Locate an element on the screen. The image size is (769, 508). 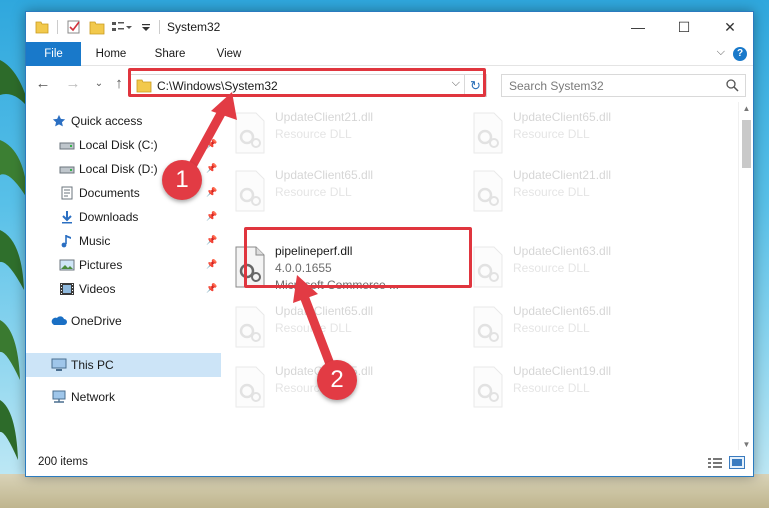
step-1-badge: 1 is located at coordinates (182, 180).